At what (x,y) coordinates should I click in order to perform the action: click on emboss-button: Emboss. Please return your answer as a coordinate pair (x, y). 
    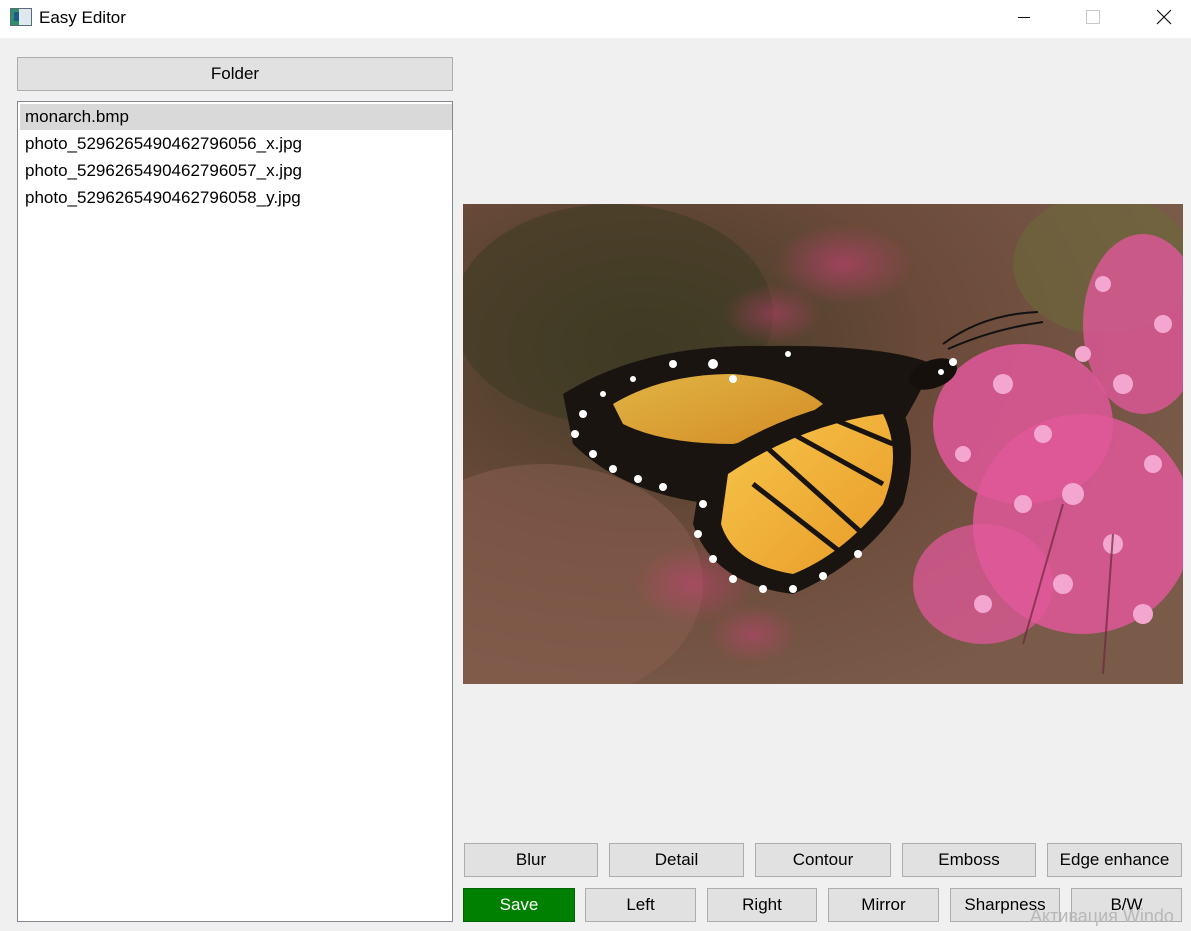
    Looking at the image, I should click on (969, 860).